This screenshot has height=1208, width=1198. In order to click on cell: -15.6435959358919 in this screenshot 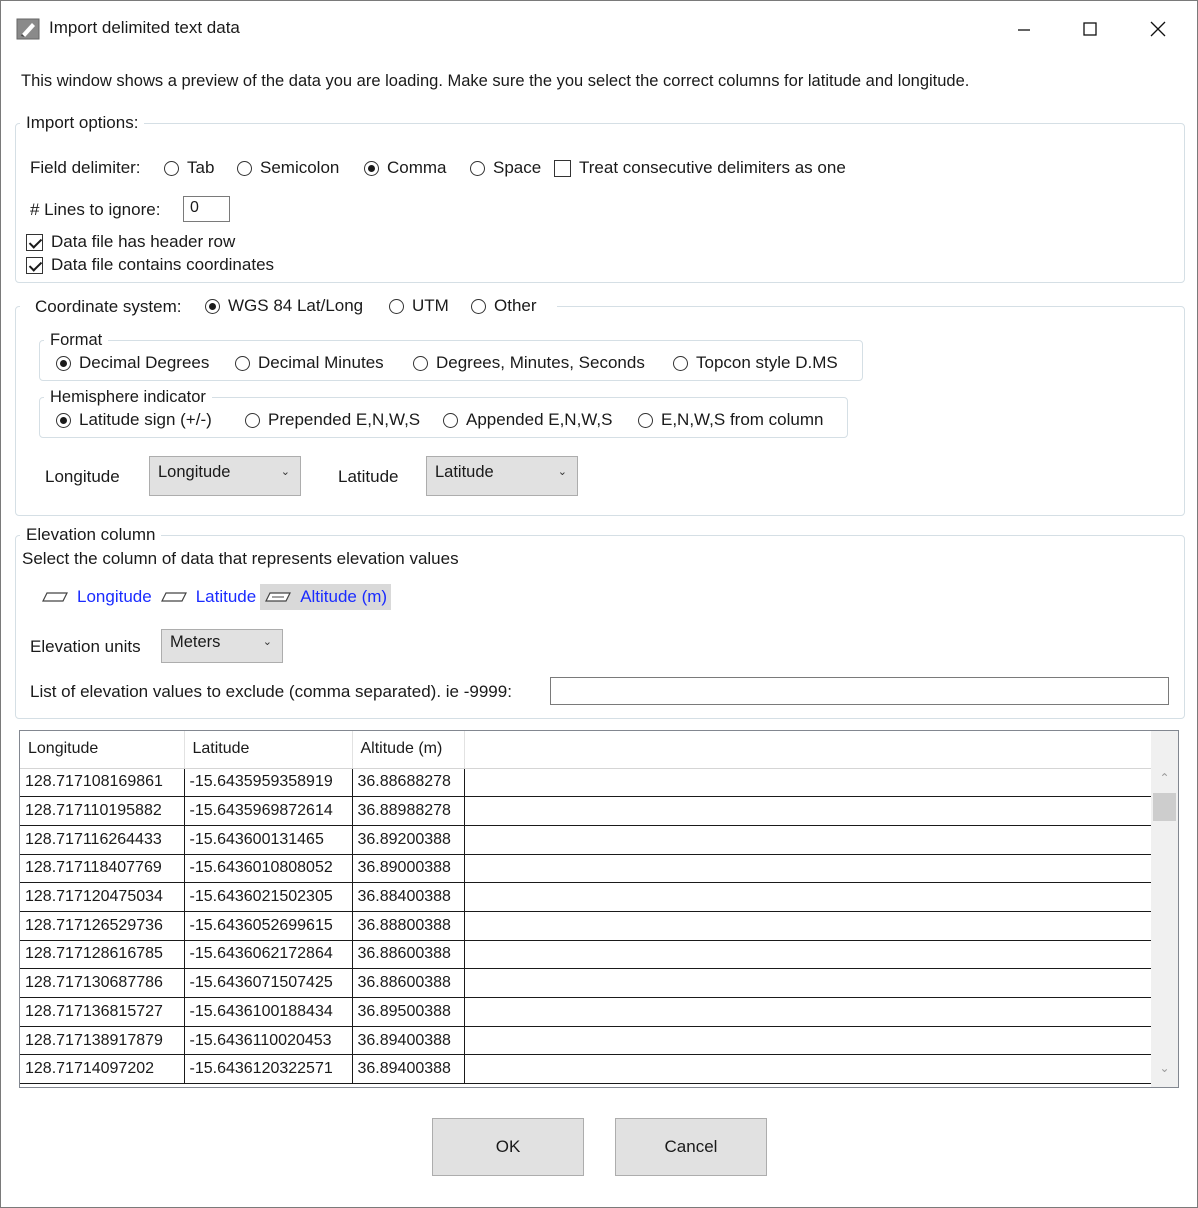, I will do `click(268, 783)`.